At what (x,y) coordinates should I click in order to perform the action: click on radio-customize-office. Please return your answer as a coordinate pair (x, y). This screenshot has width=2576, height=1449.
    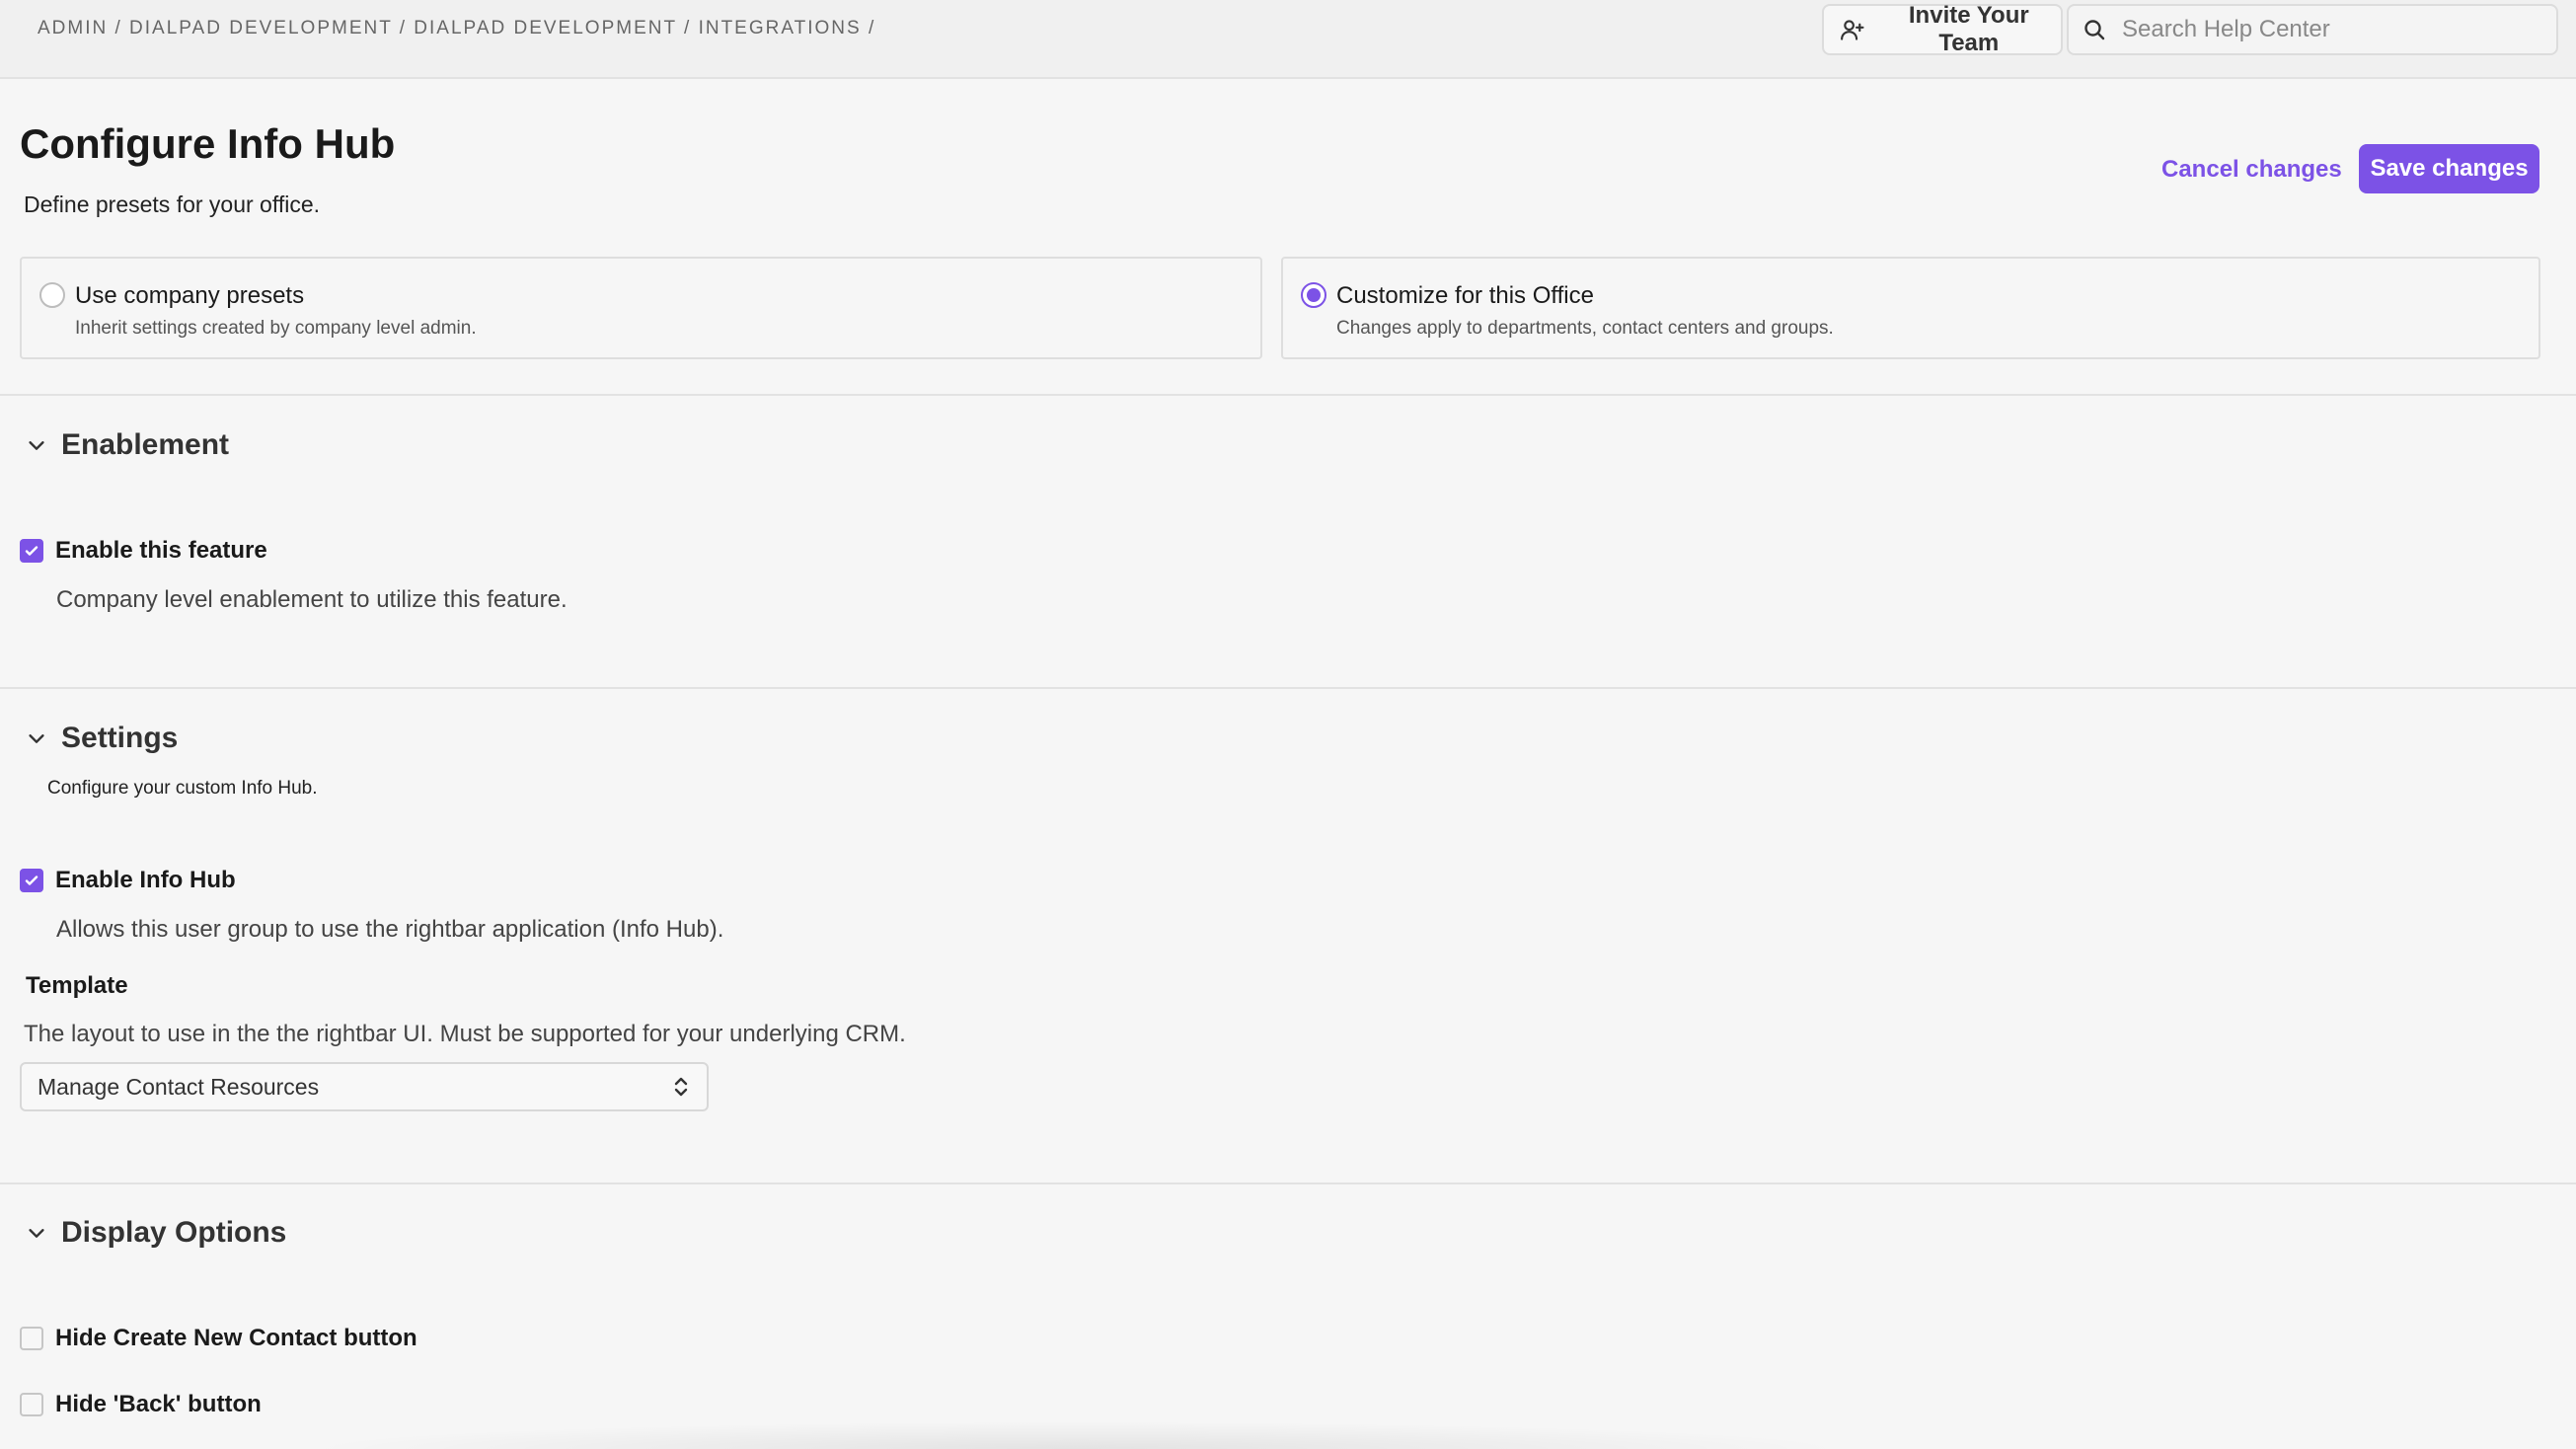
    Looking at the image, I should click on (1313, 295).